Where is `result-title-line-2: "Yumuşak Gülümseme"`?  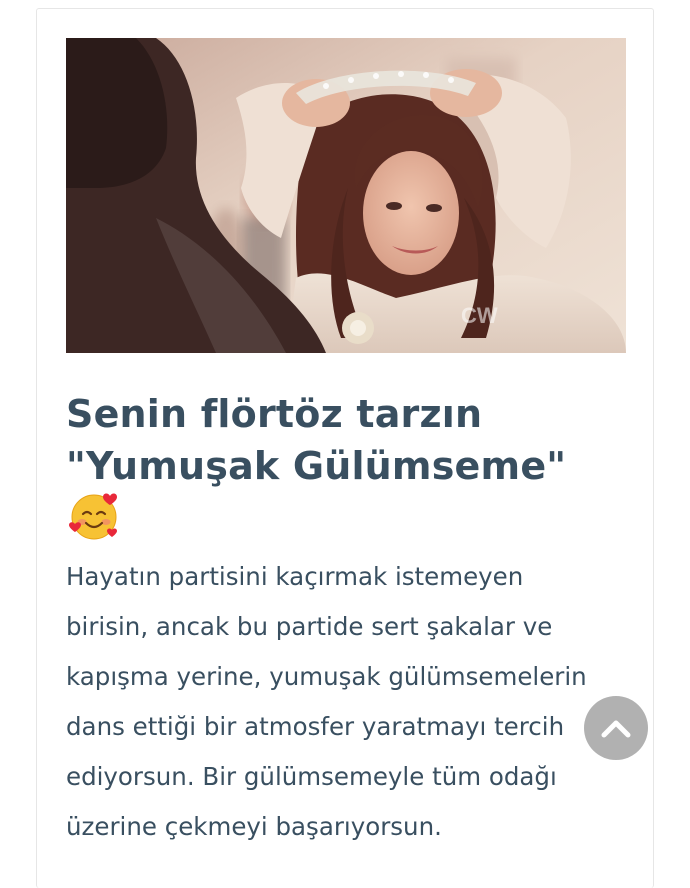
result-title-line-2: "Yumuşak Gülümseme" is located at coordinates (316, 466).